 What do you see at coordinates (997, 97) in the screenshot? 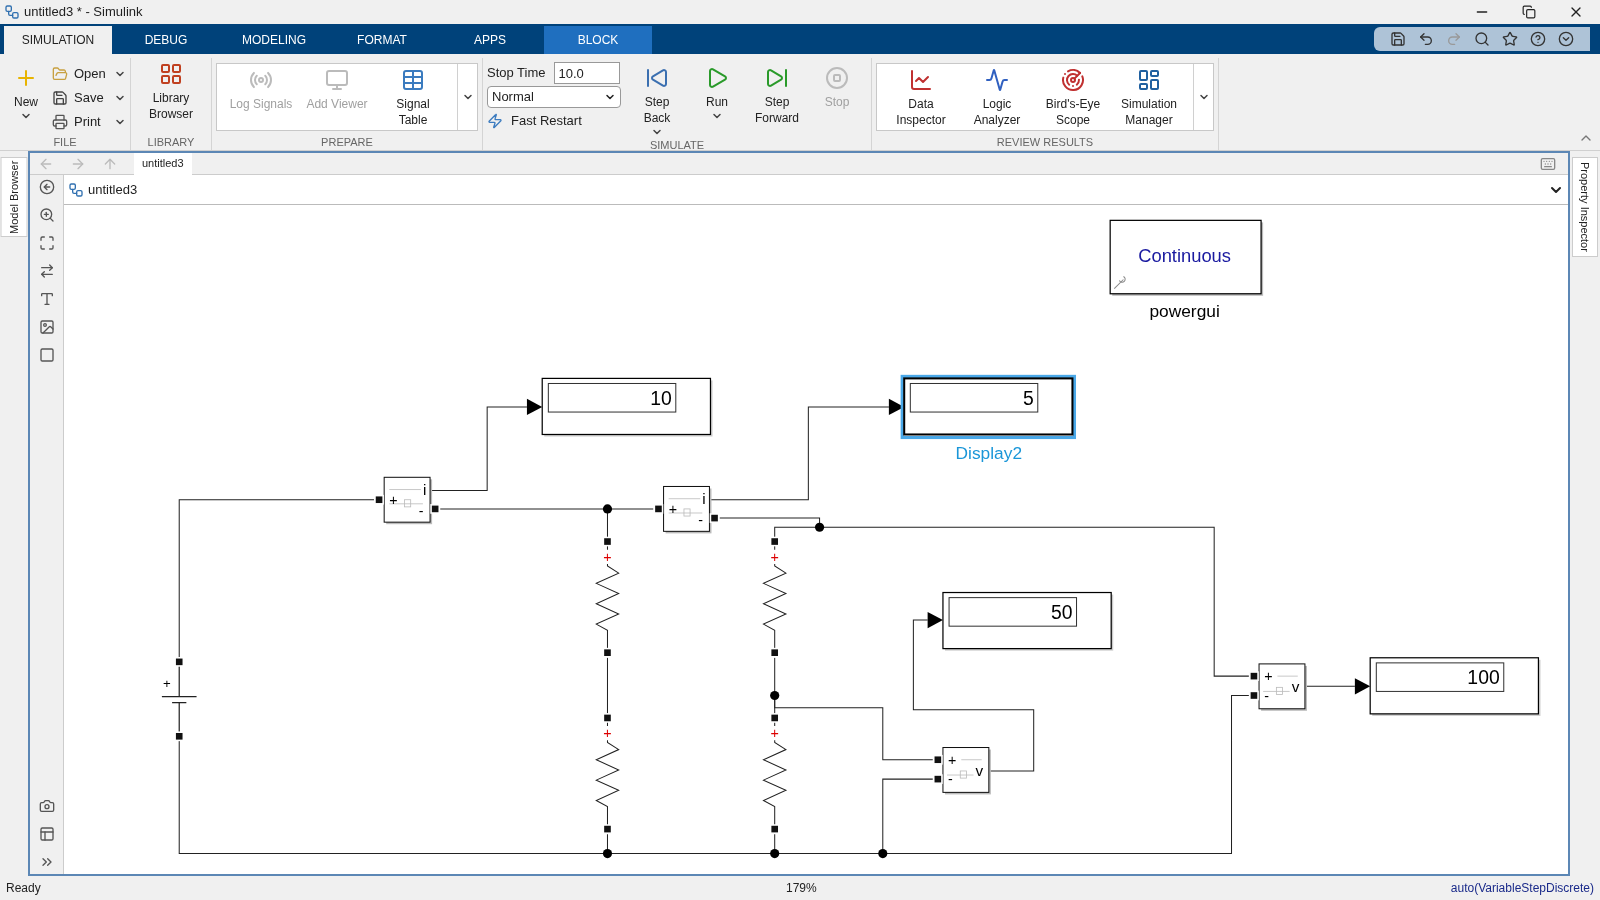
I see `ribbon-button: Logic Analyzer` at bounding box center [997, 97].